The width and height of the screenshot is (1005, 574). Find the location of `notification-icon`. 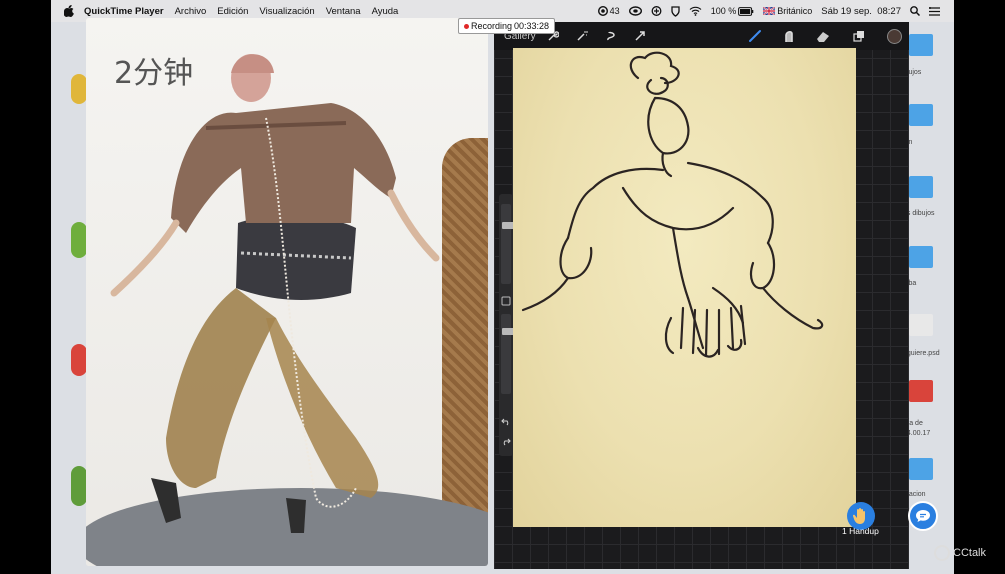

notification-icon is located at coordinates (602, 11).